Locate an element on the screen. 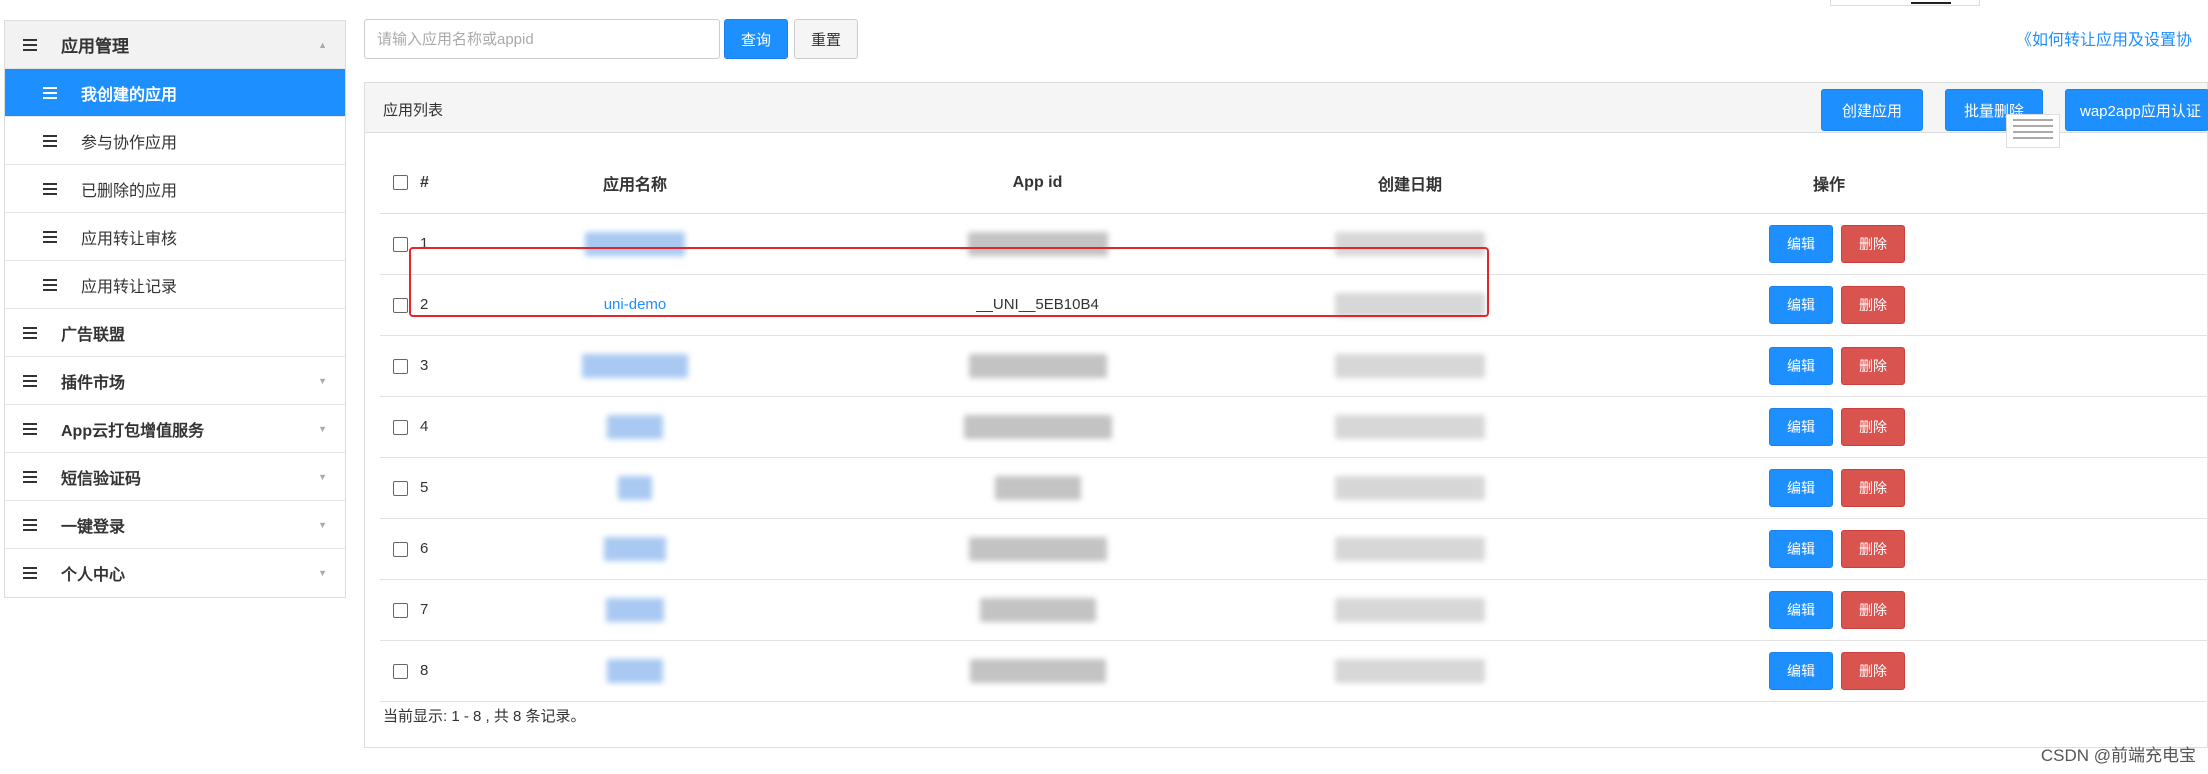 The height and width of the screenshot is (774, 2208). select-all-checkbox is located at coordinates (400, 183).